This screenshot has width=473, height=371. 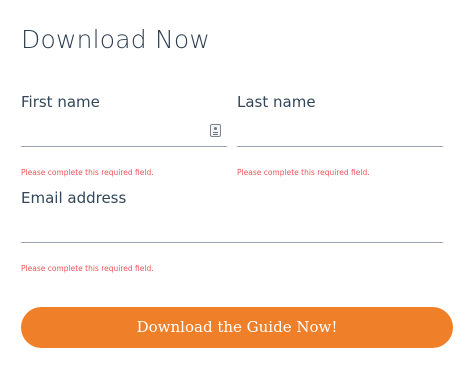 I want to click on contact-card-autofill-icon, so click(x=215, y=130).